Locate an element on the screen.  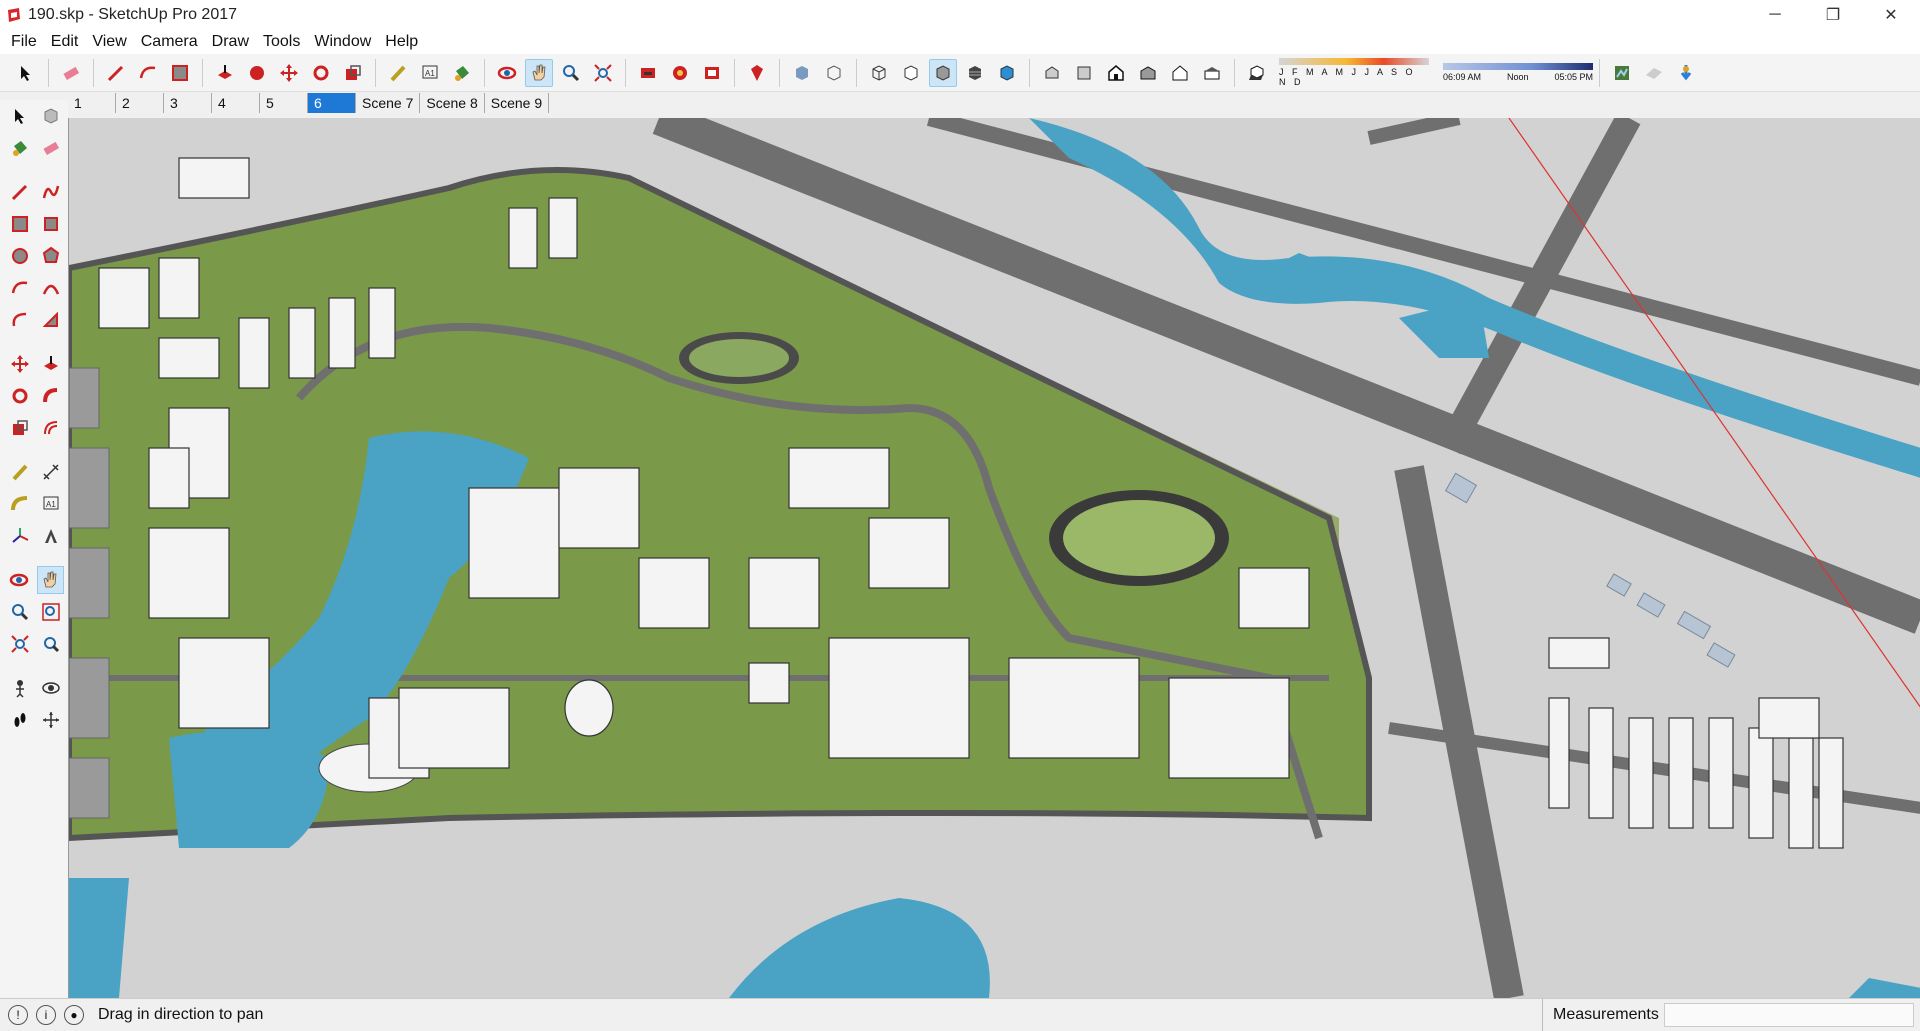
menu-camera: Camera is located at coordinates (169, 42).